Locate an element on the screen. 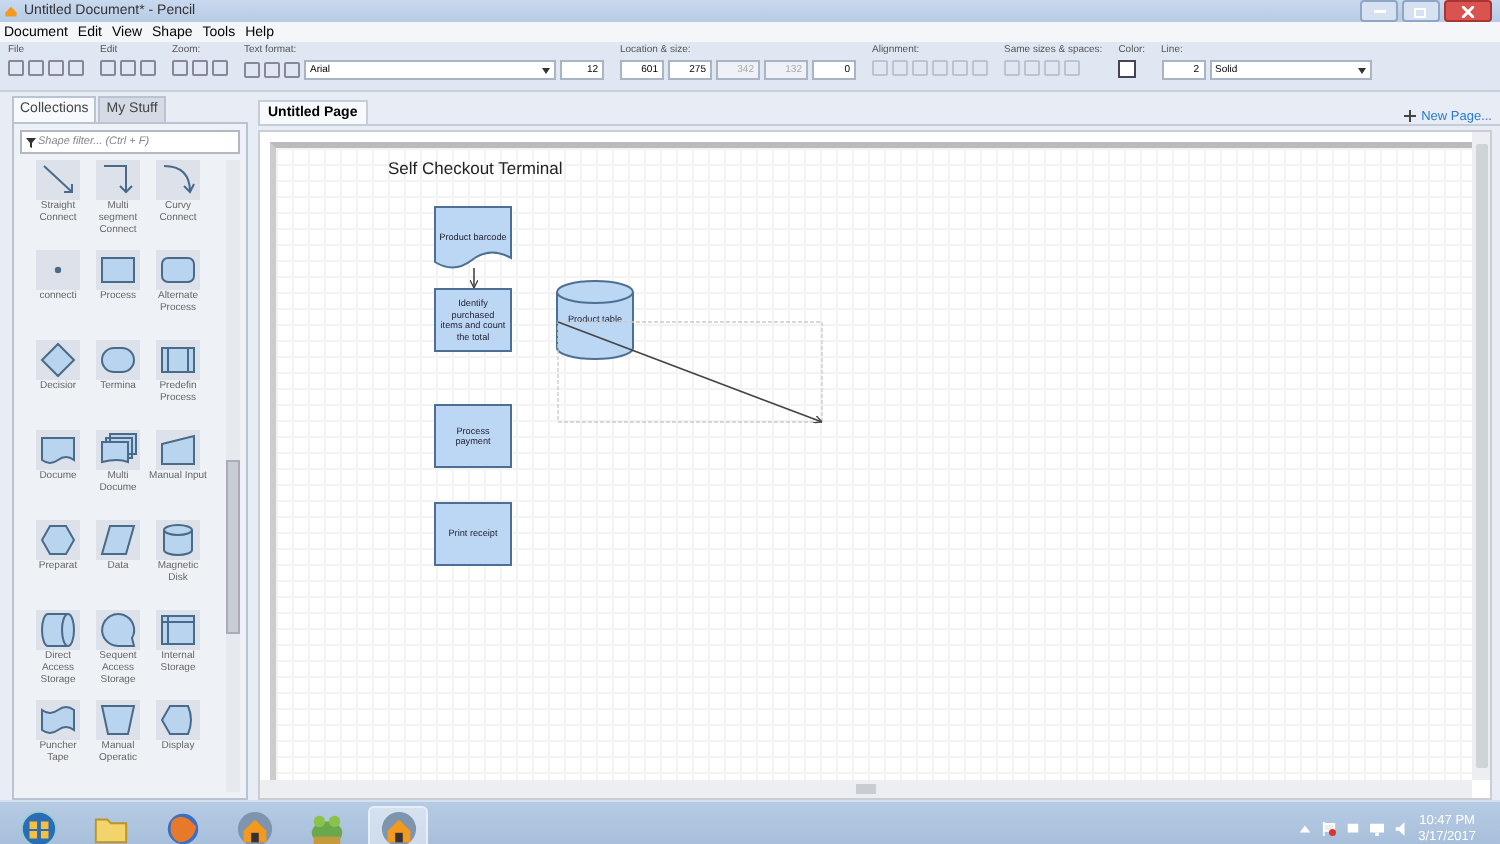 The width and height of the screenshot is (1500, 844). underline-icon is located at coordinates (292, 70).